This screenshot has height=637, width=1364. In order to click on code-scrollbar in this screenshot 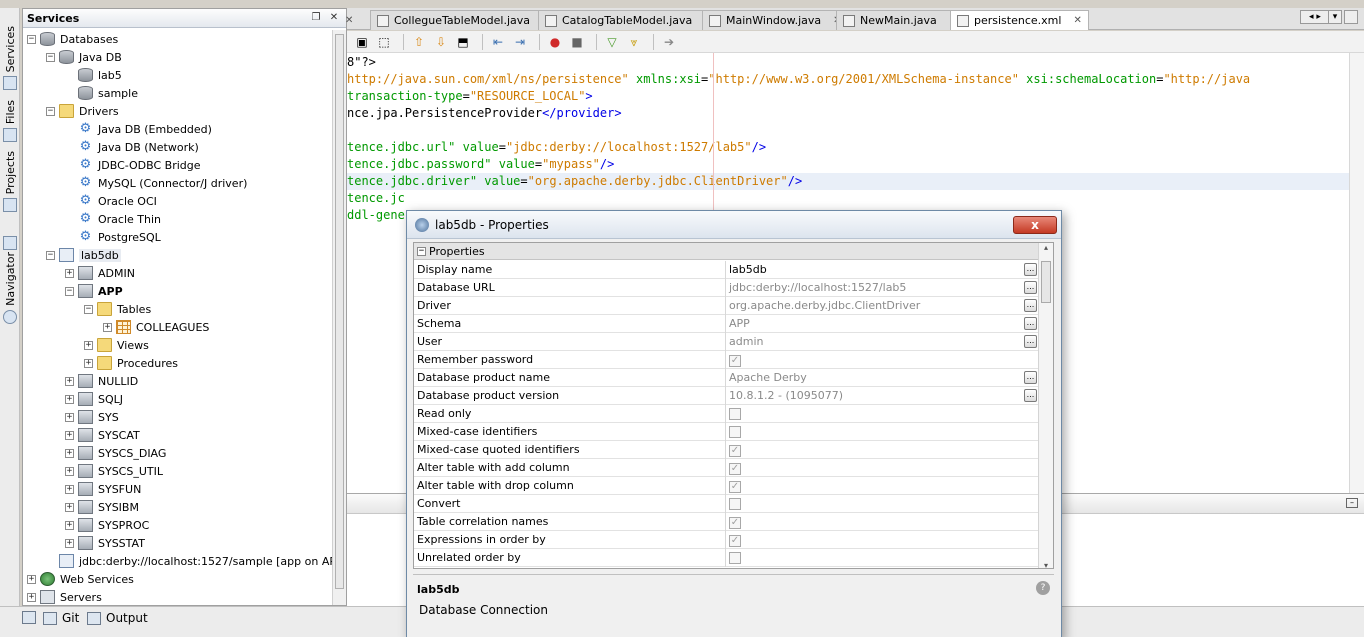, I will do `click(1356, 273)`.